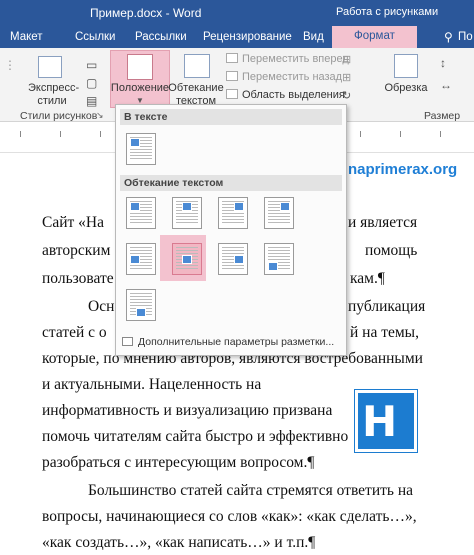 The width and height of the screenshot is (474, 555). I want to click on tab-layout: Макет, so click(26, 38).